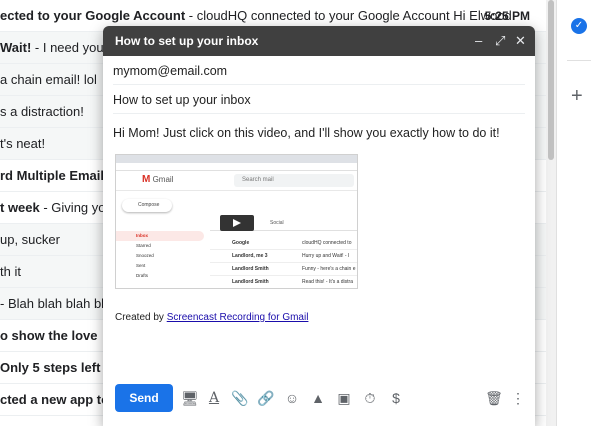 This screenshot has height=426, width=600. I want to click on row-subject: Wait!, so click(16, 47).